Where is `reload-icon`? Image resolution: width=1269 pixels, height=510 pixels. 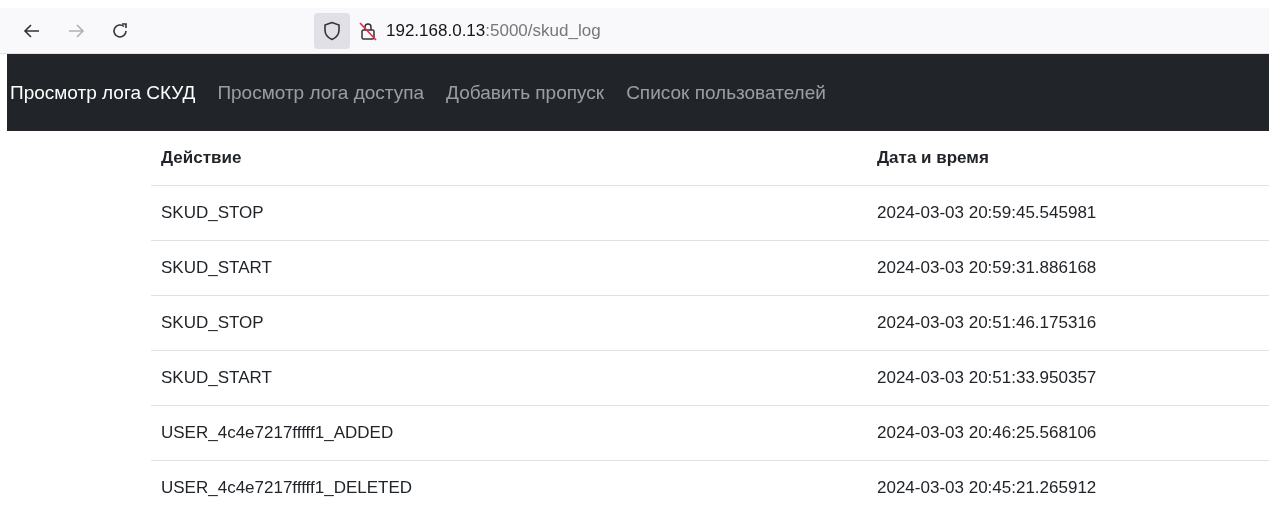
reload-icon is located at coordinates (120, 30).